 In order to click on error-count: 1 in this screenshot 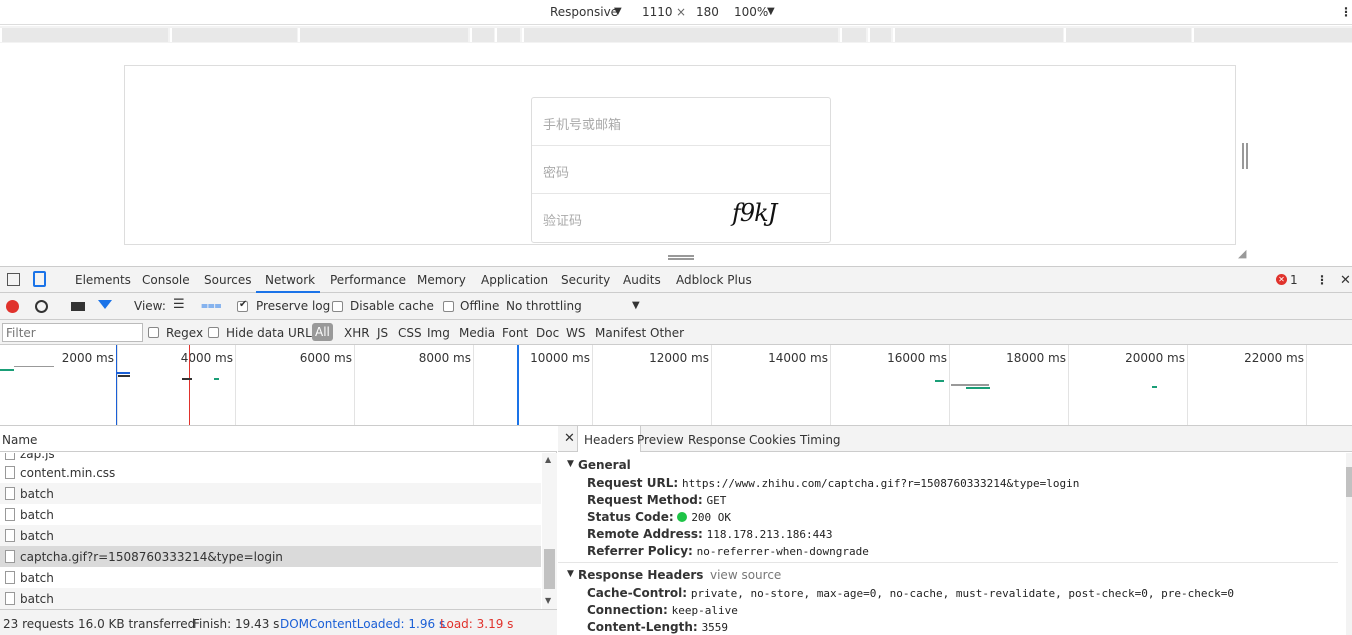, I will do `click(1294, 280)`.